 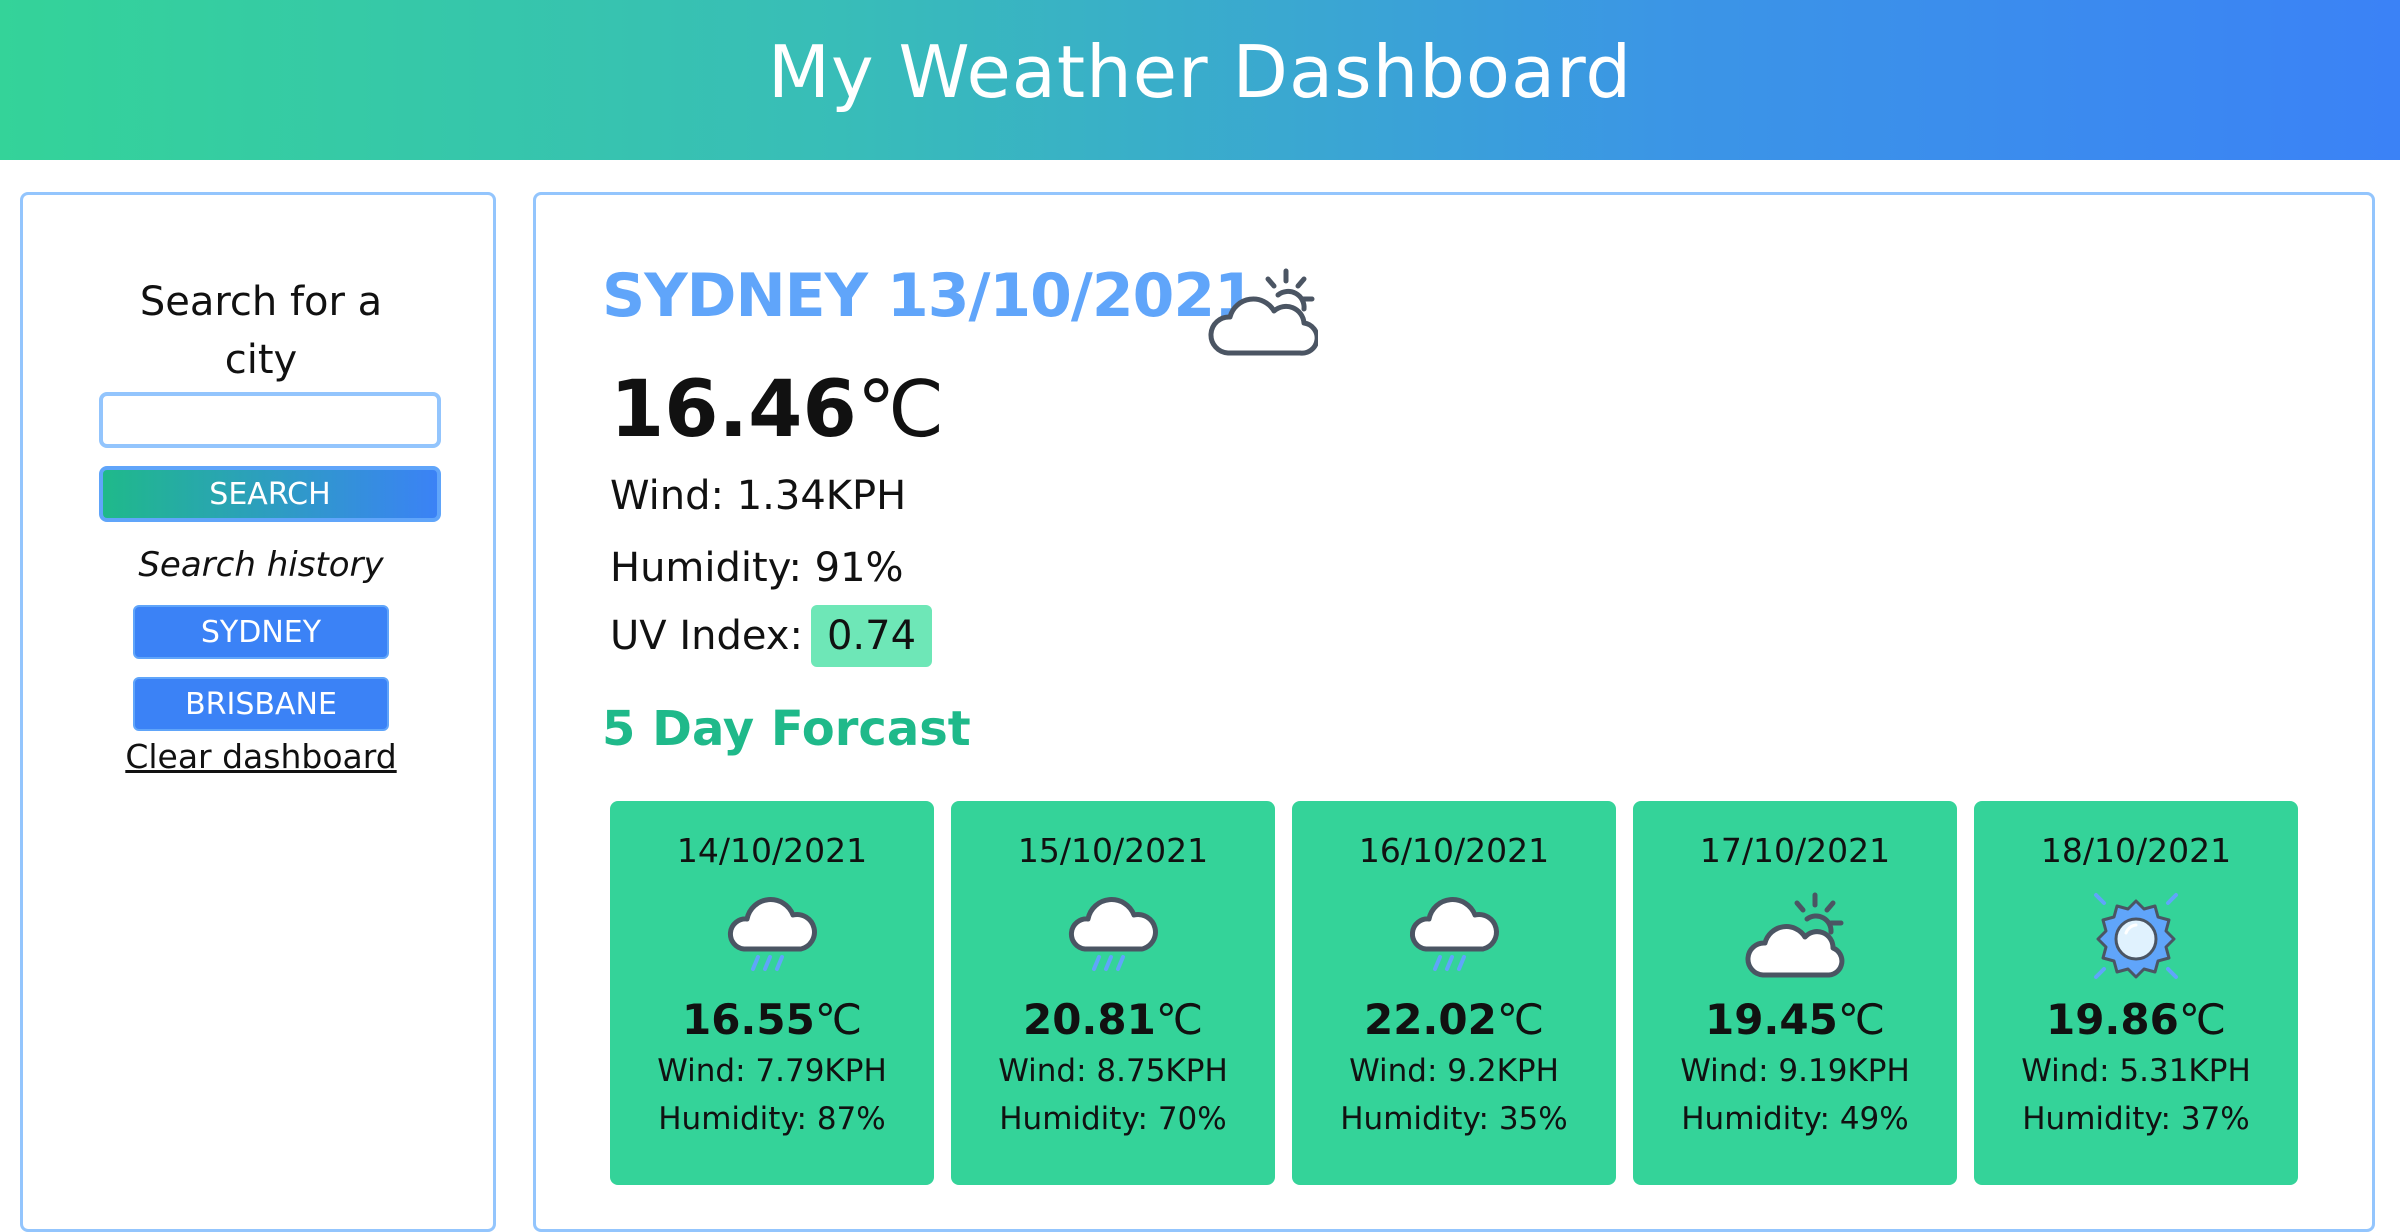 What do you see at coordinates (1113, 850) in the screenshot?
I see `forecast-date: 15/10/2021` at bounding box center [1113, 850].